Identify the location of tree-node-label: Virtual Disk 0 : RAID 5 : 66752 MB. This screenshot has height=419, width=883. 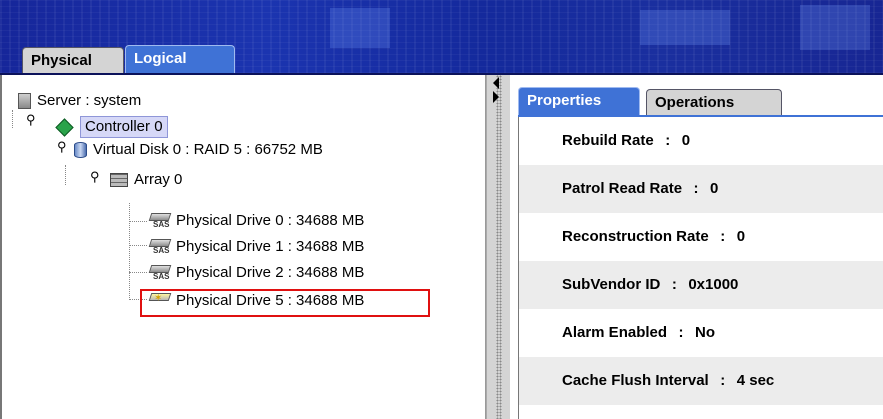
(208, 150).